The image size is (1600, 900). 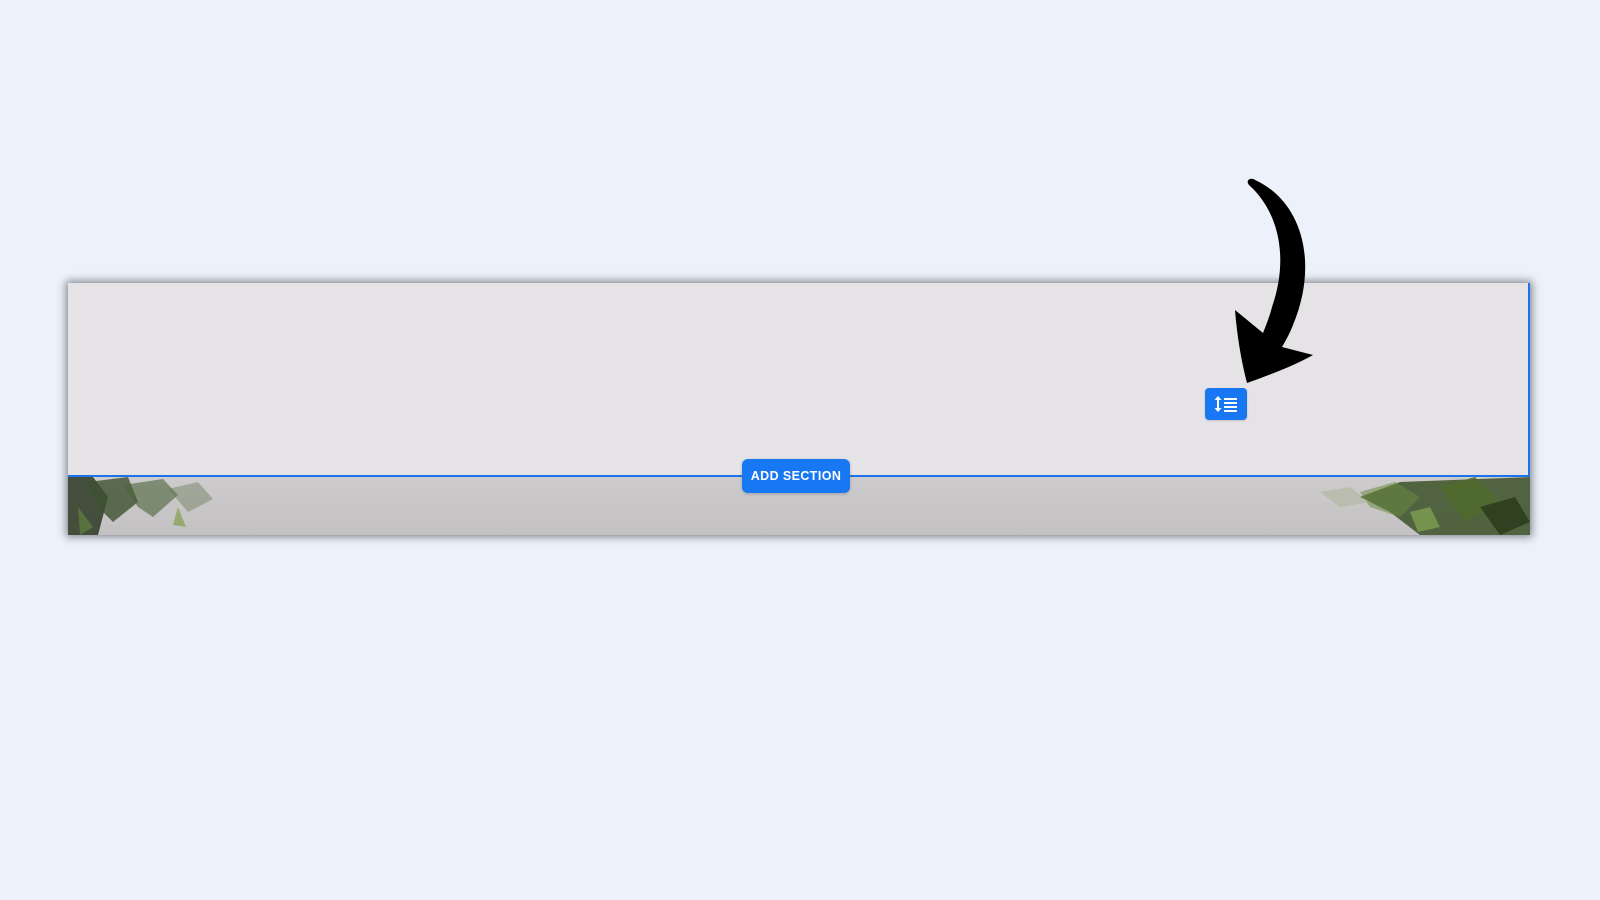 I want to click on section-spacing-button, so click(x=1226, y=404).